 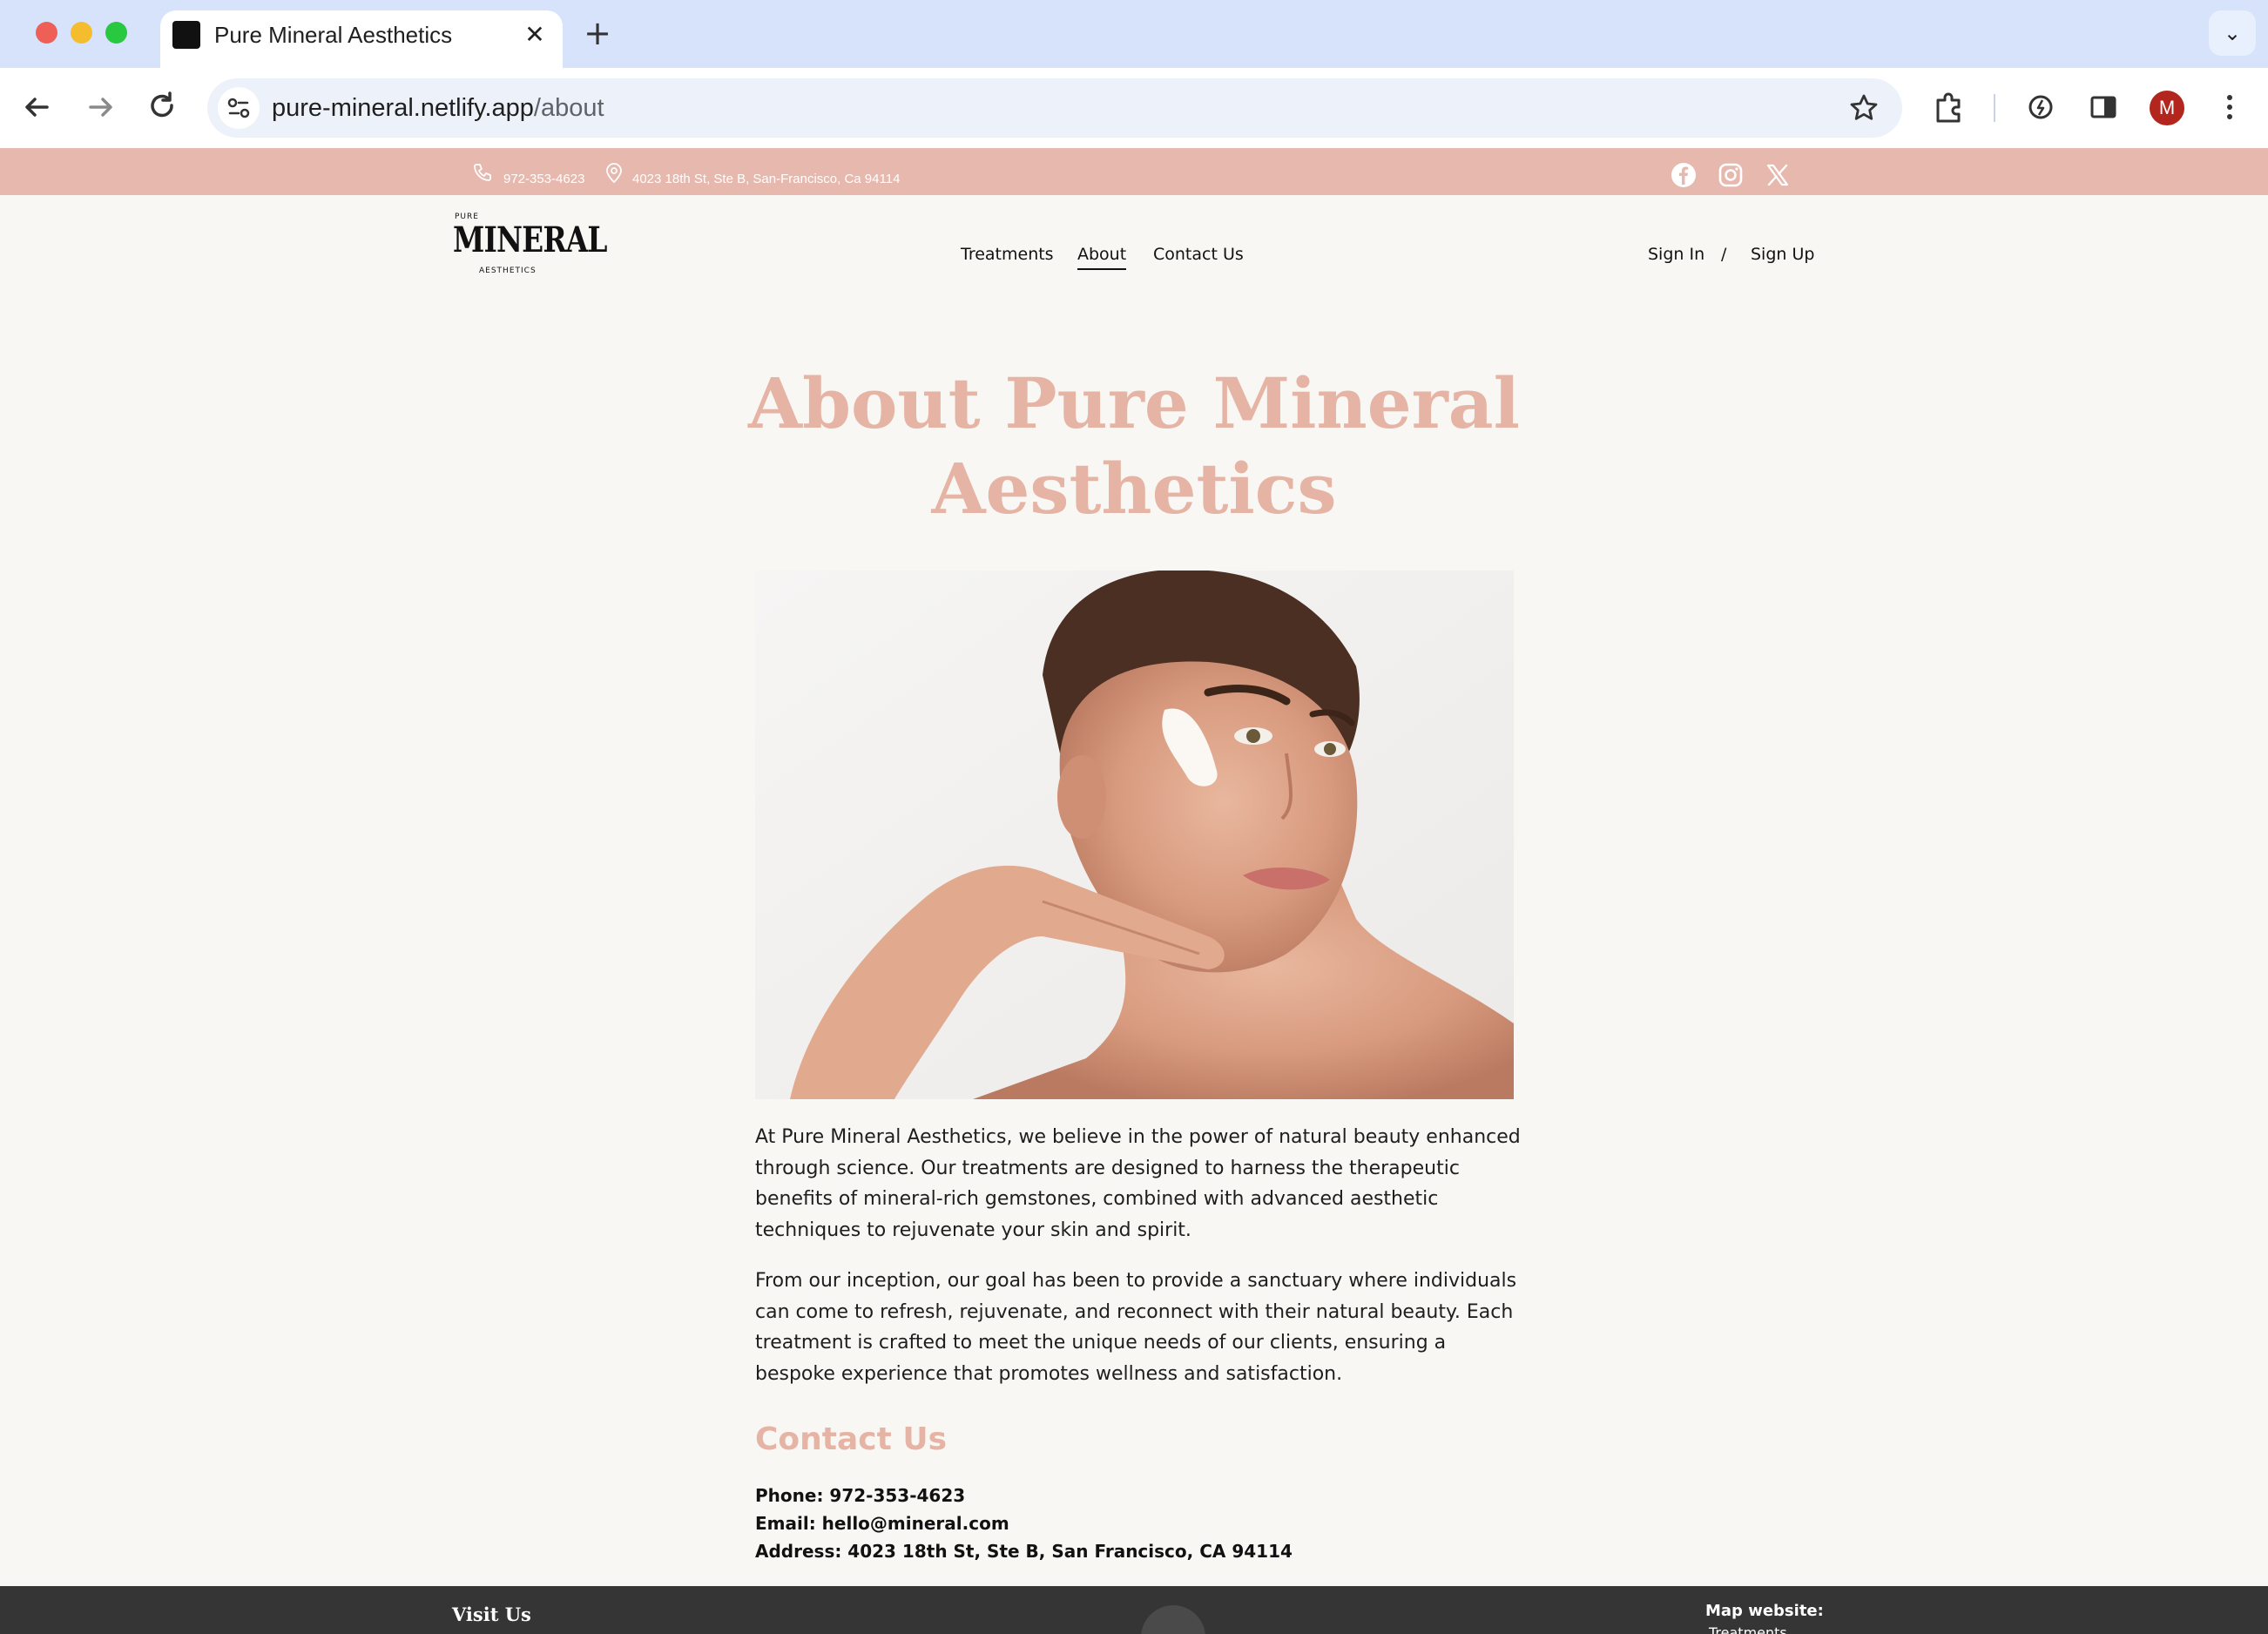 I want to click on site-footer: Visit Us Map website: Treatments, so click(x=1134, y=1610).